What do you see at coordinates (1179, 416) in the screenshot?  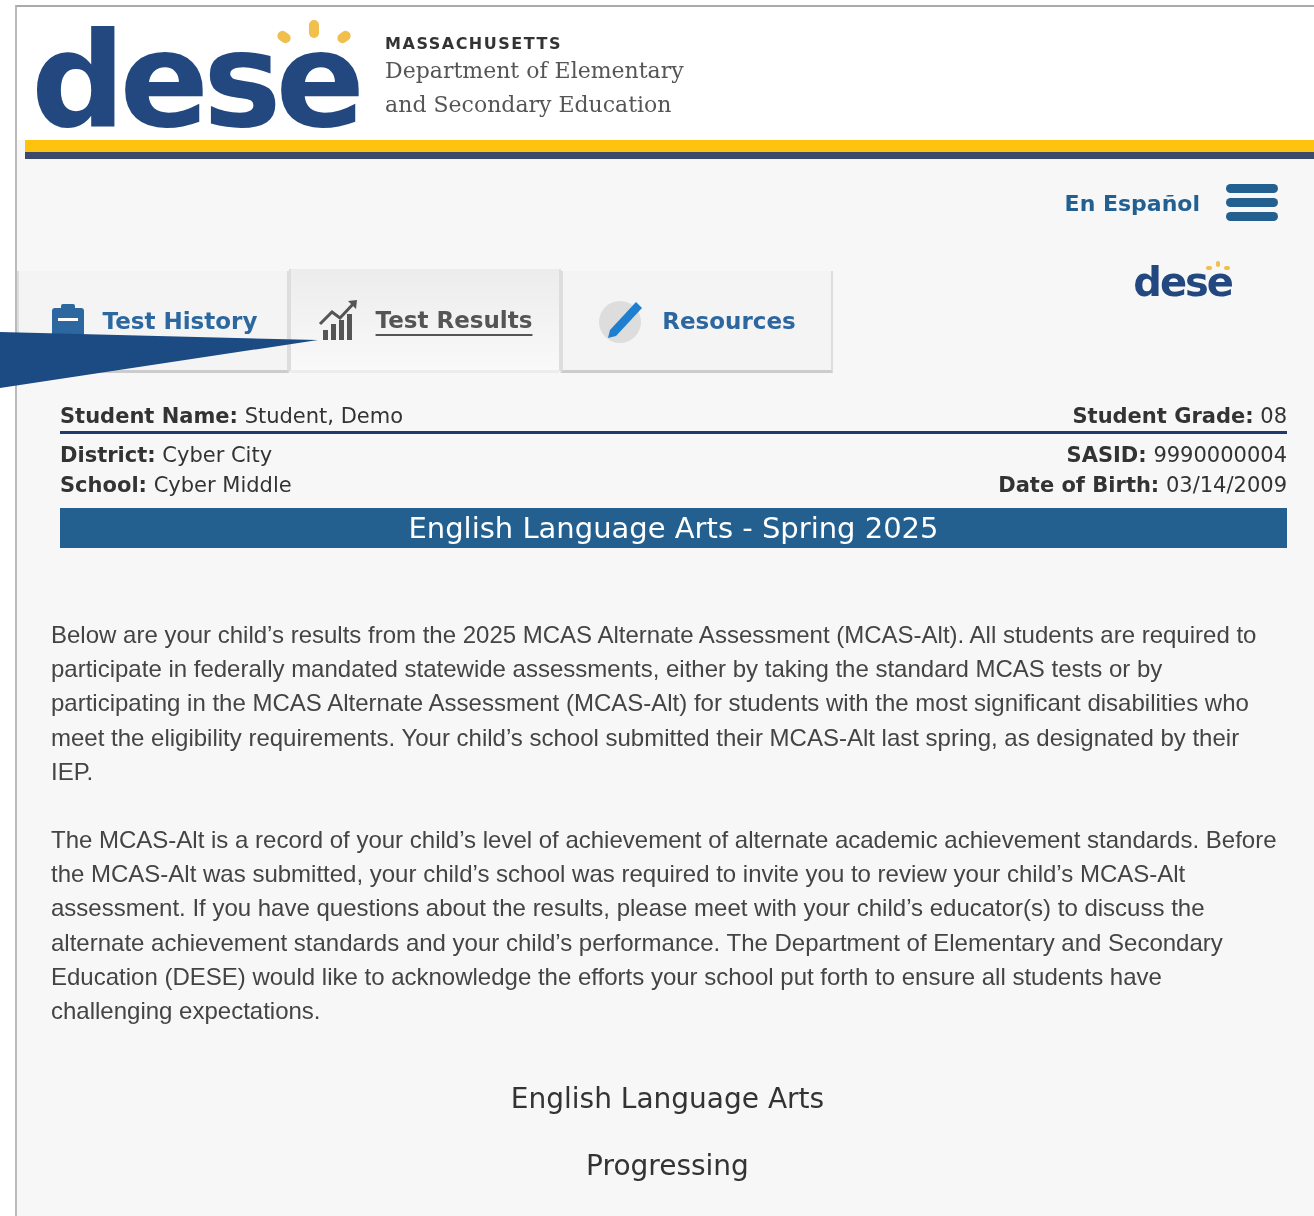 I see `student-info: Student Grade: 08` at bounding box center [1179, 416].